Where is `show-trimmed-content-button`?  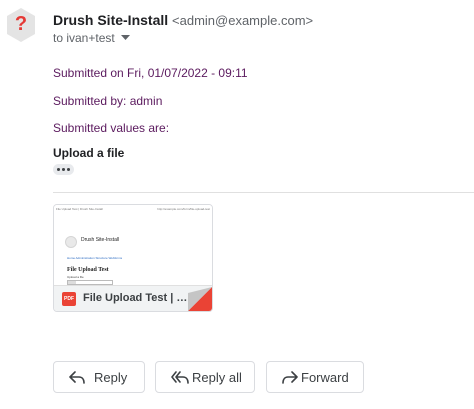
show-trimmed-content-button is located at coordinates (63, 169).